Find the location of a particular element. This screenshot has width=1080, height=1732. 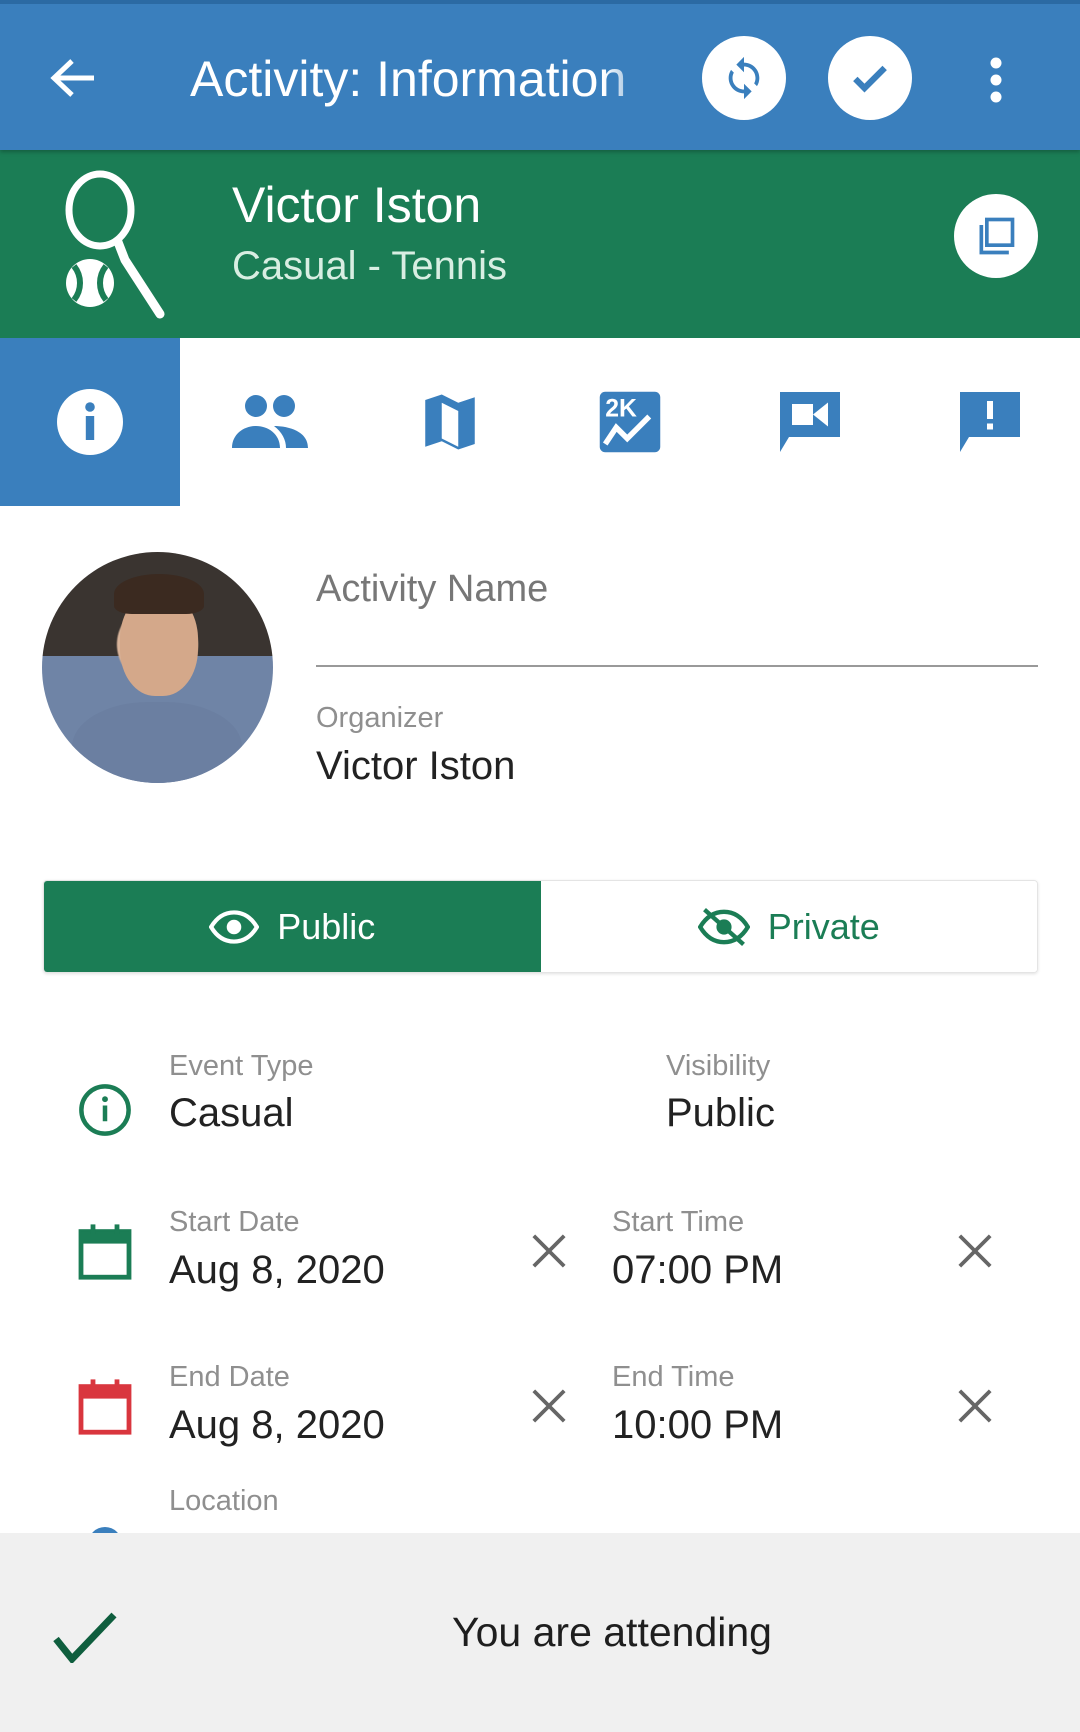

end-date-value: Aug 8, 2020 is located at coordinates (277, 1425).